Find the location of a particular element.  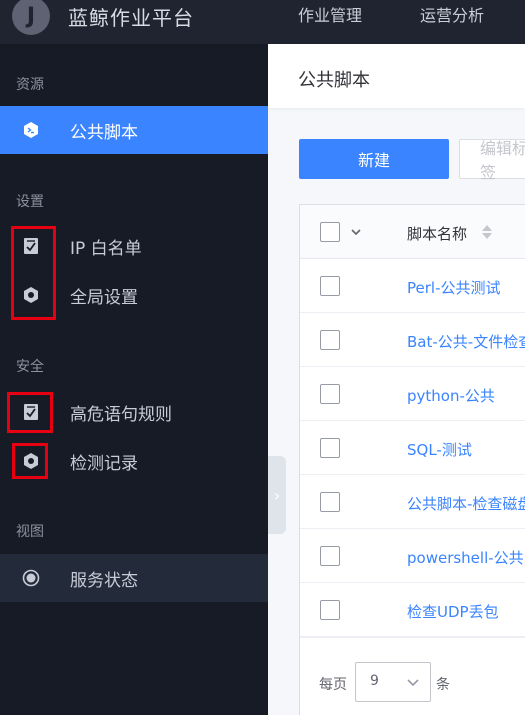

per-page-prefix: 每页 is located at coordinates (333, 685).